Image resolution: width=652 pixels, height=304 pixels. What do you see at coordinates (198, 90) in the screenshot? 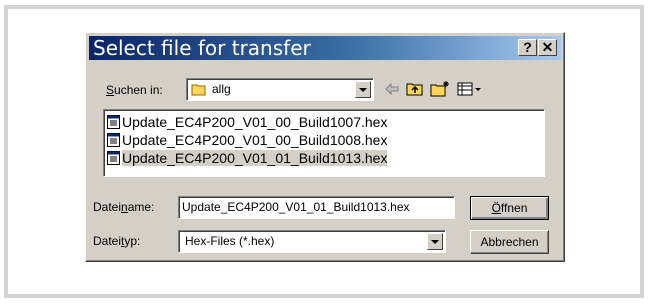
I see `folder-icon` at bounding box center [198, 90].